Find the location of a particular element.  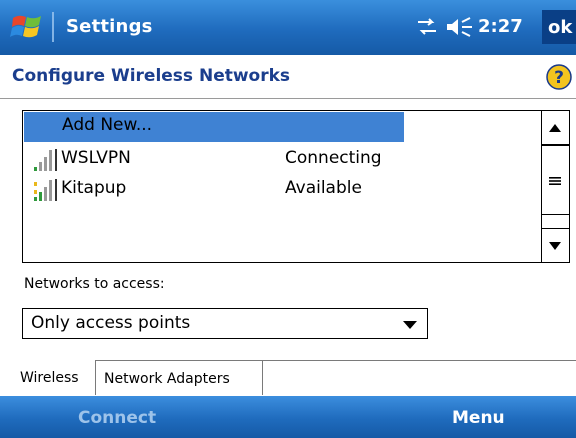

chevron-down-icon is located at coordinates (410, 325).